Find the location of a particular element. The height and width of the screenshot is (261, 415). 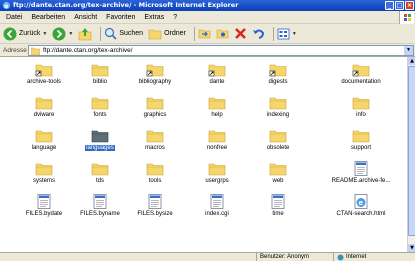

toolbar: Zurück ▼ ▼ Suchen Ordner ▼ is located at coordinates (207, 34).